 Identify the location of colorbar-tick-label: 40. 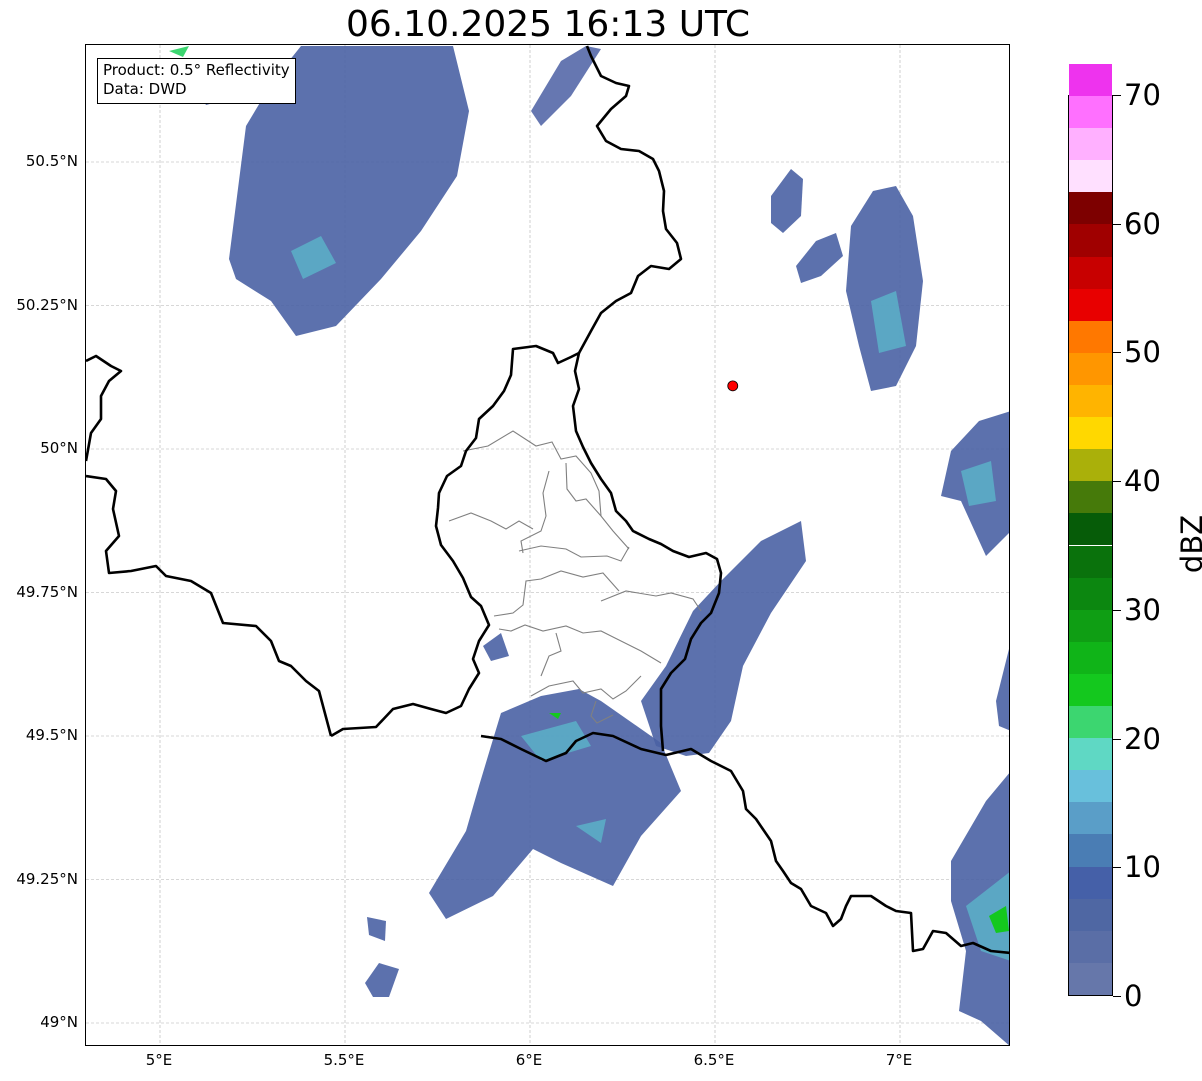
(1142, 481).